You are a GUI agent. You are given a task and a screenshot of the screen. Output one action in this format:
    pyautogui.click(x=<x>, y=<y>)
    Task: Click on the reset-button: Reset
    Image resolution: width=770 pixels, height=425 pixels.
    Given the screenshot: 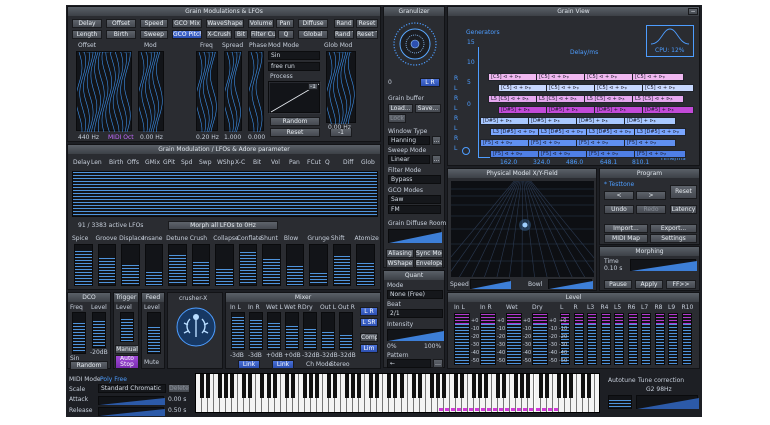 What is the action you would take?
    pyautogui.click(x=367, y=23)
    